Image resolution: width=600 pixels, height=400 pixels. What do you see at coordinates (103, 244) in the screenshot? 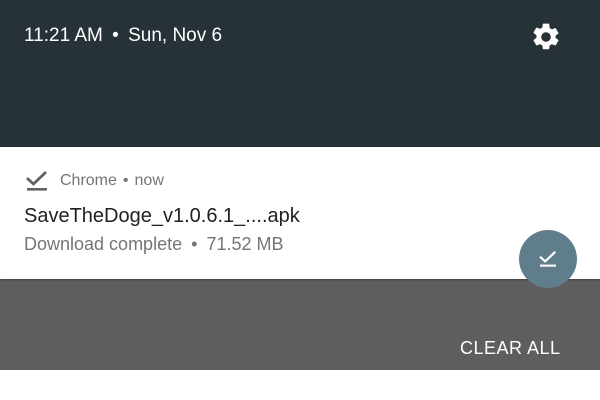
I see `download-status: Download complete` at bounding box center [103, 244].